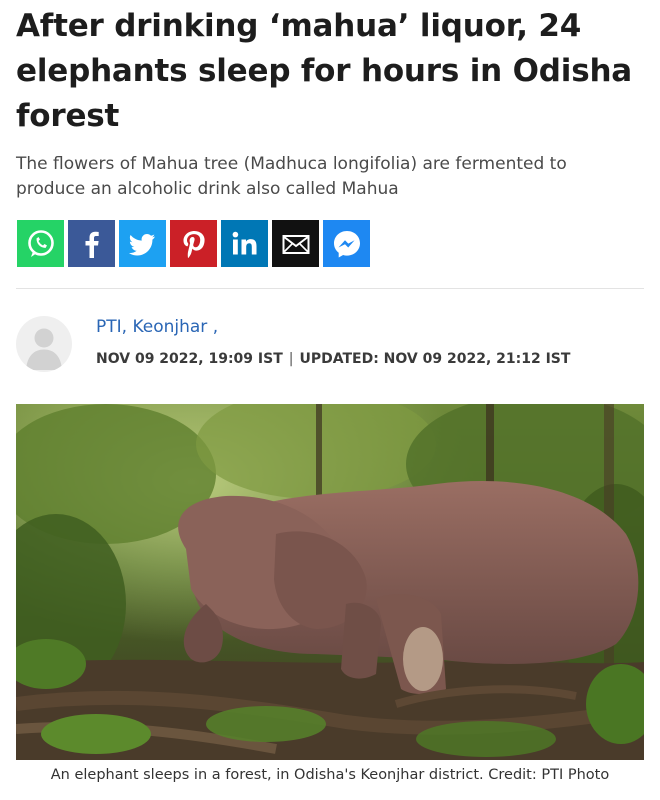  I want to click on linkedin-share-button, so click(244, 243).